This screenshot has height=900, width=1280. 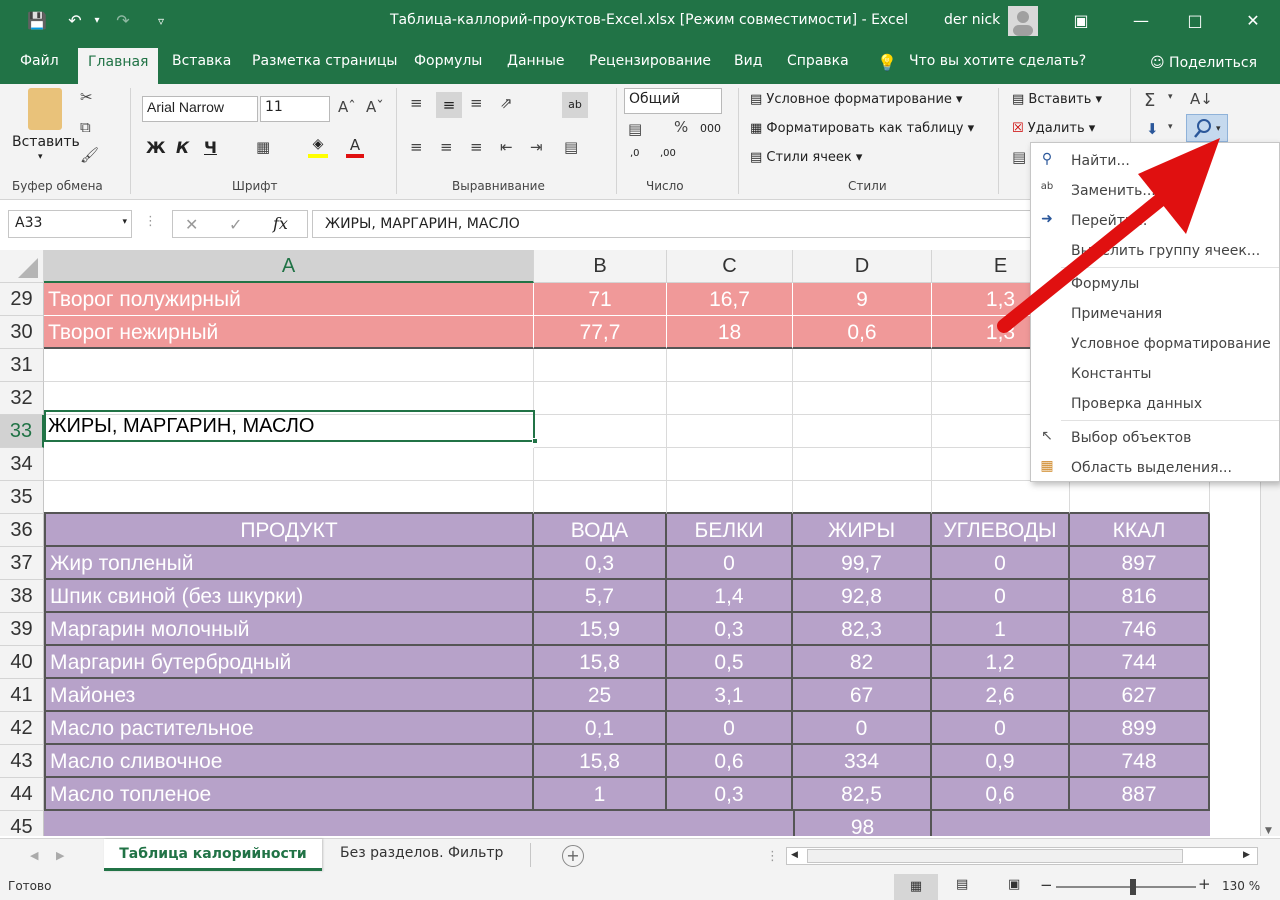 What do you see at coordinates (635, 153) in the screenshot?
I see `increase-decimal-icon: ,0` at bounding box center [635, 153].